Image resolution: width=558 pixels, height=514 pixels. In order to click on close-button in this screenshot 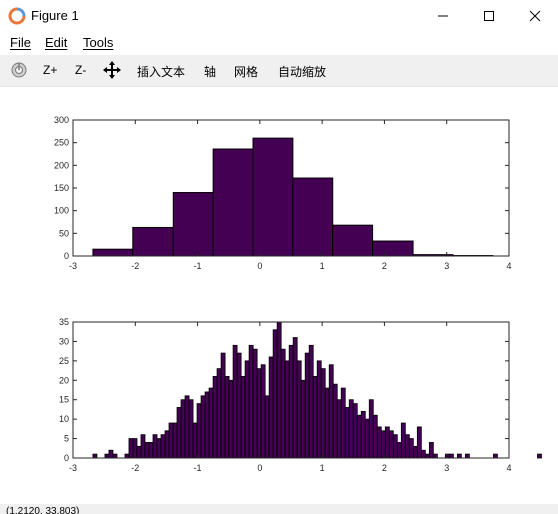, I will do `click(535, 16)`.